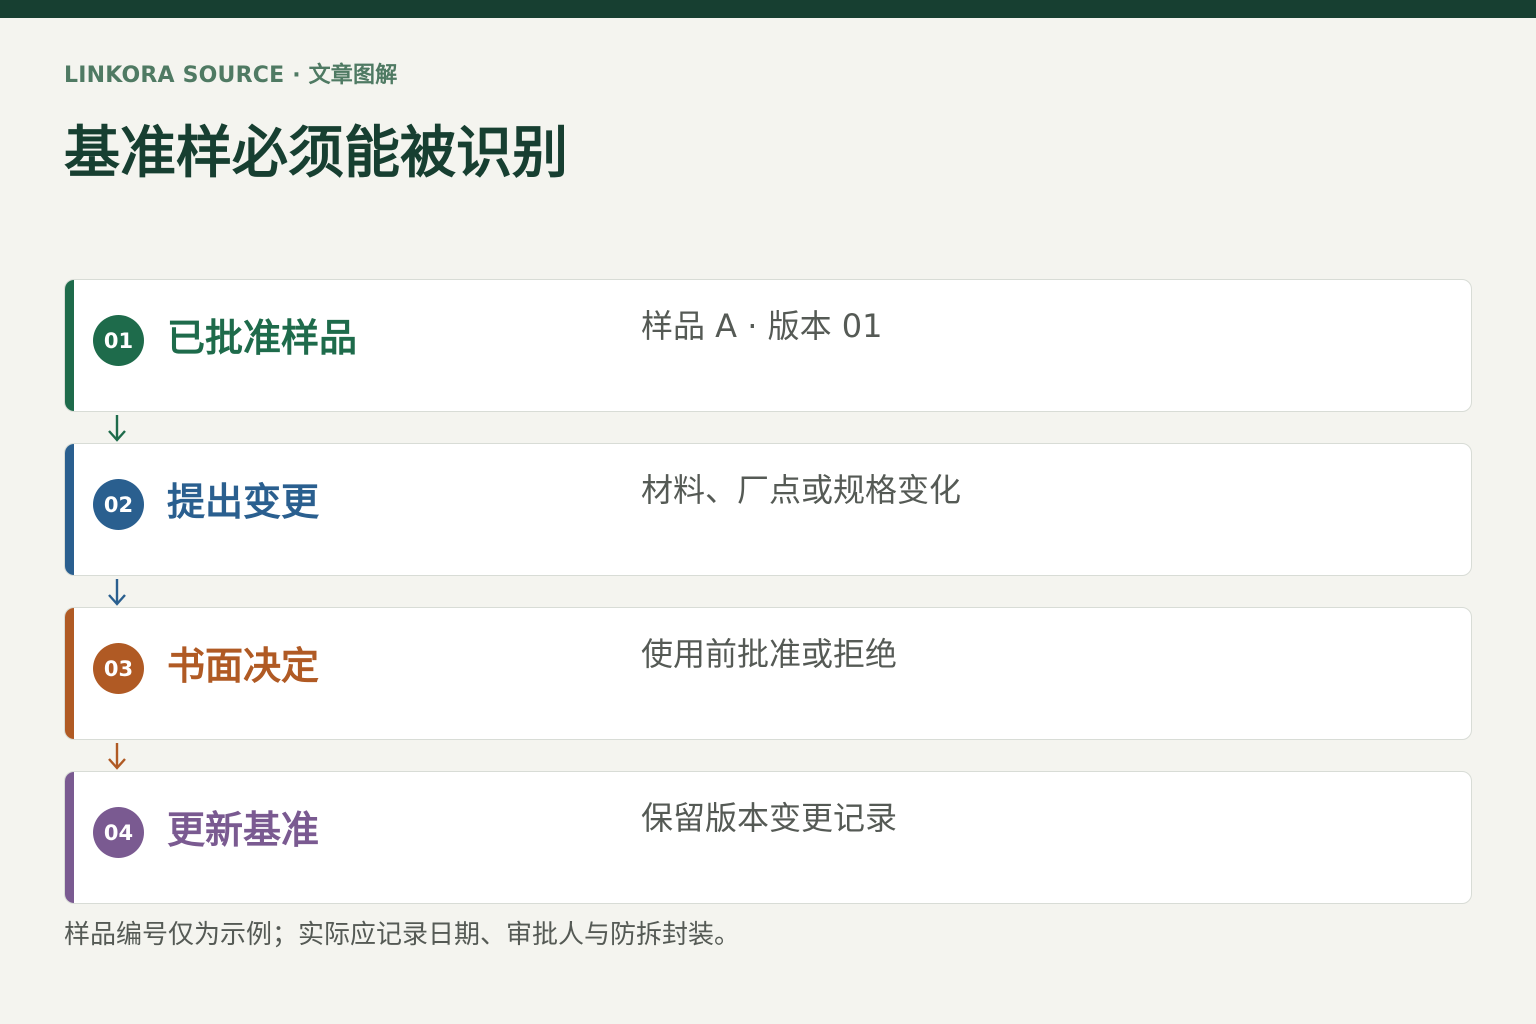 This screenshot has height=1024, width=1536. What do you see at coordinates (769, 818) in the screenshot?
I see `step-description: 保留版本变更记录` at bounding box center [769, 818].